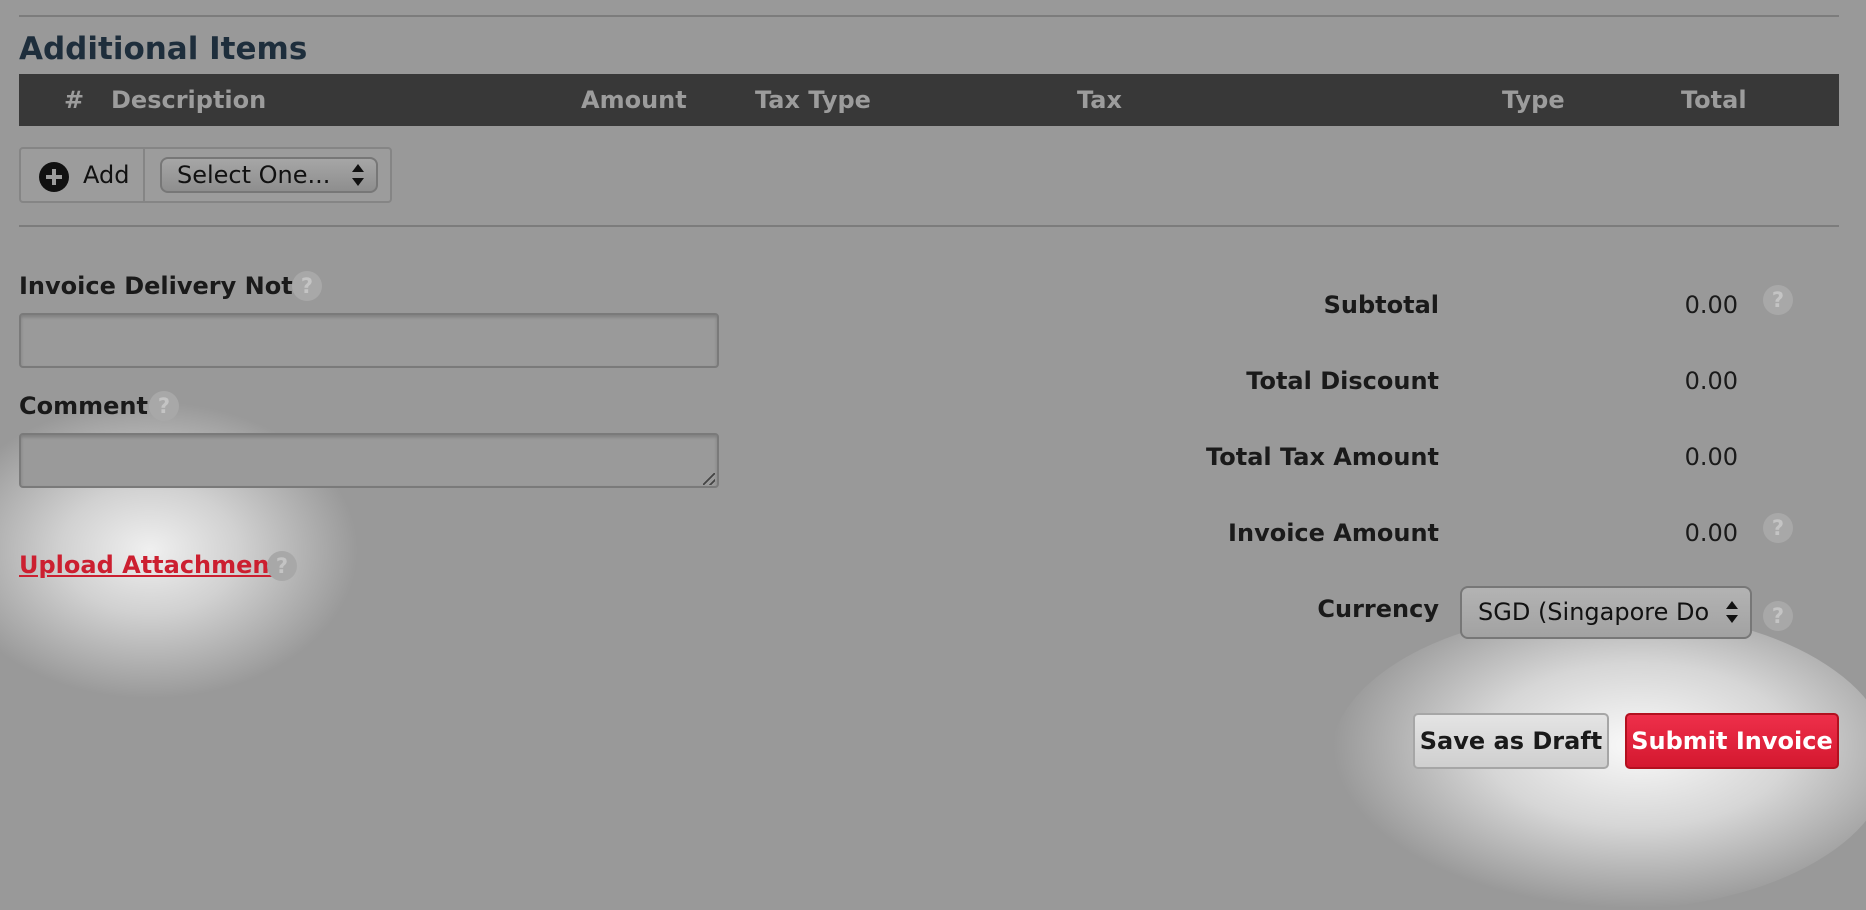 This screenshot has width=1866, height=910. Describe the element at coordinates (1322, 457) in the screenshot. I see `total-tax-label: Total Tax Amount` at that location.